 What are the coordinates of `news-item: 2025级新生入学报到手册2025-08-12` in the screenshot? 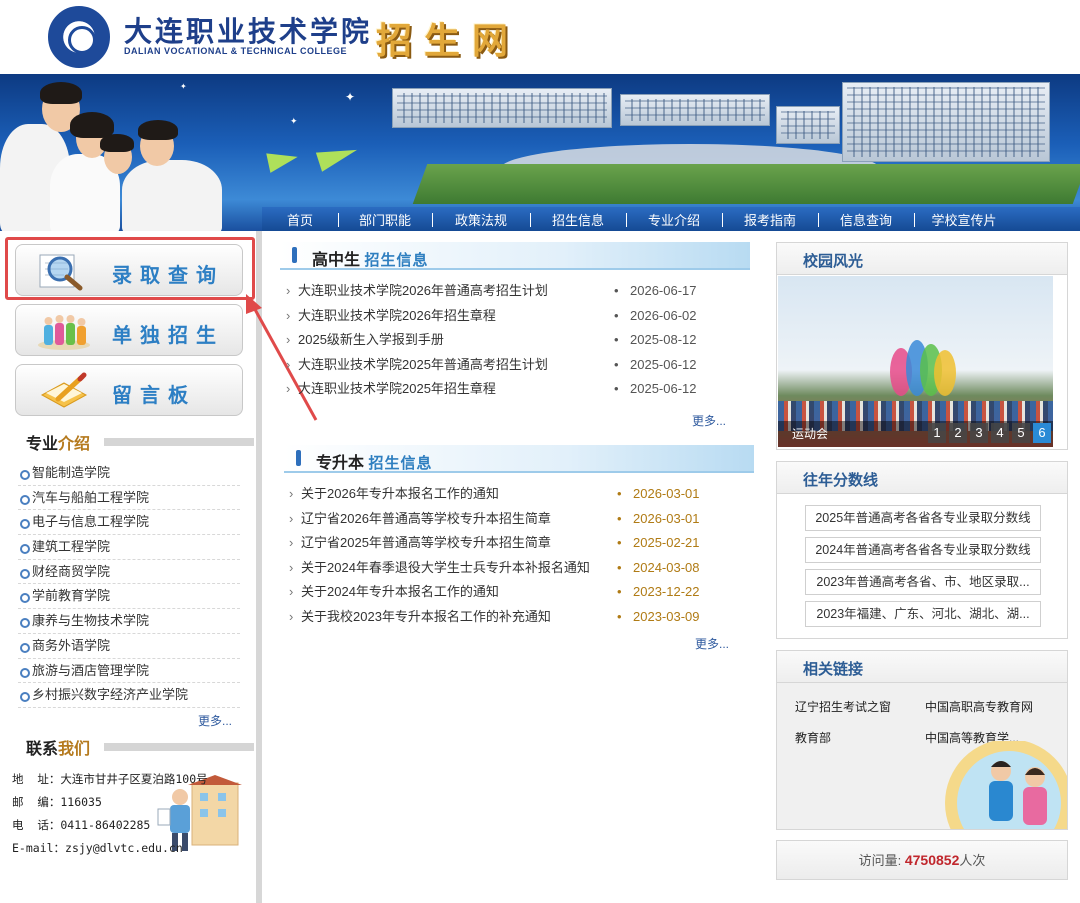 It's located at (516, 340).